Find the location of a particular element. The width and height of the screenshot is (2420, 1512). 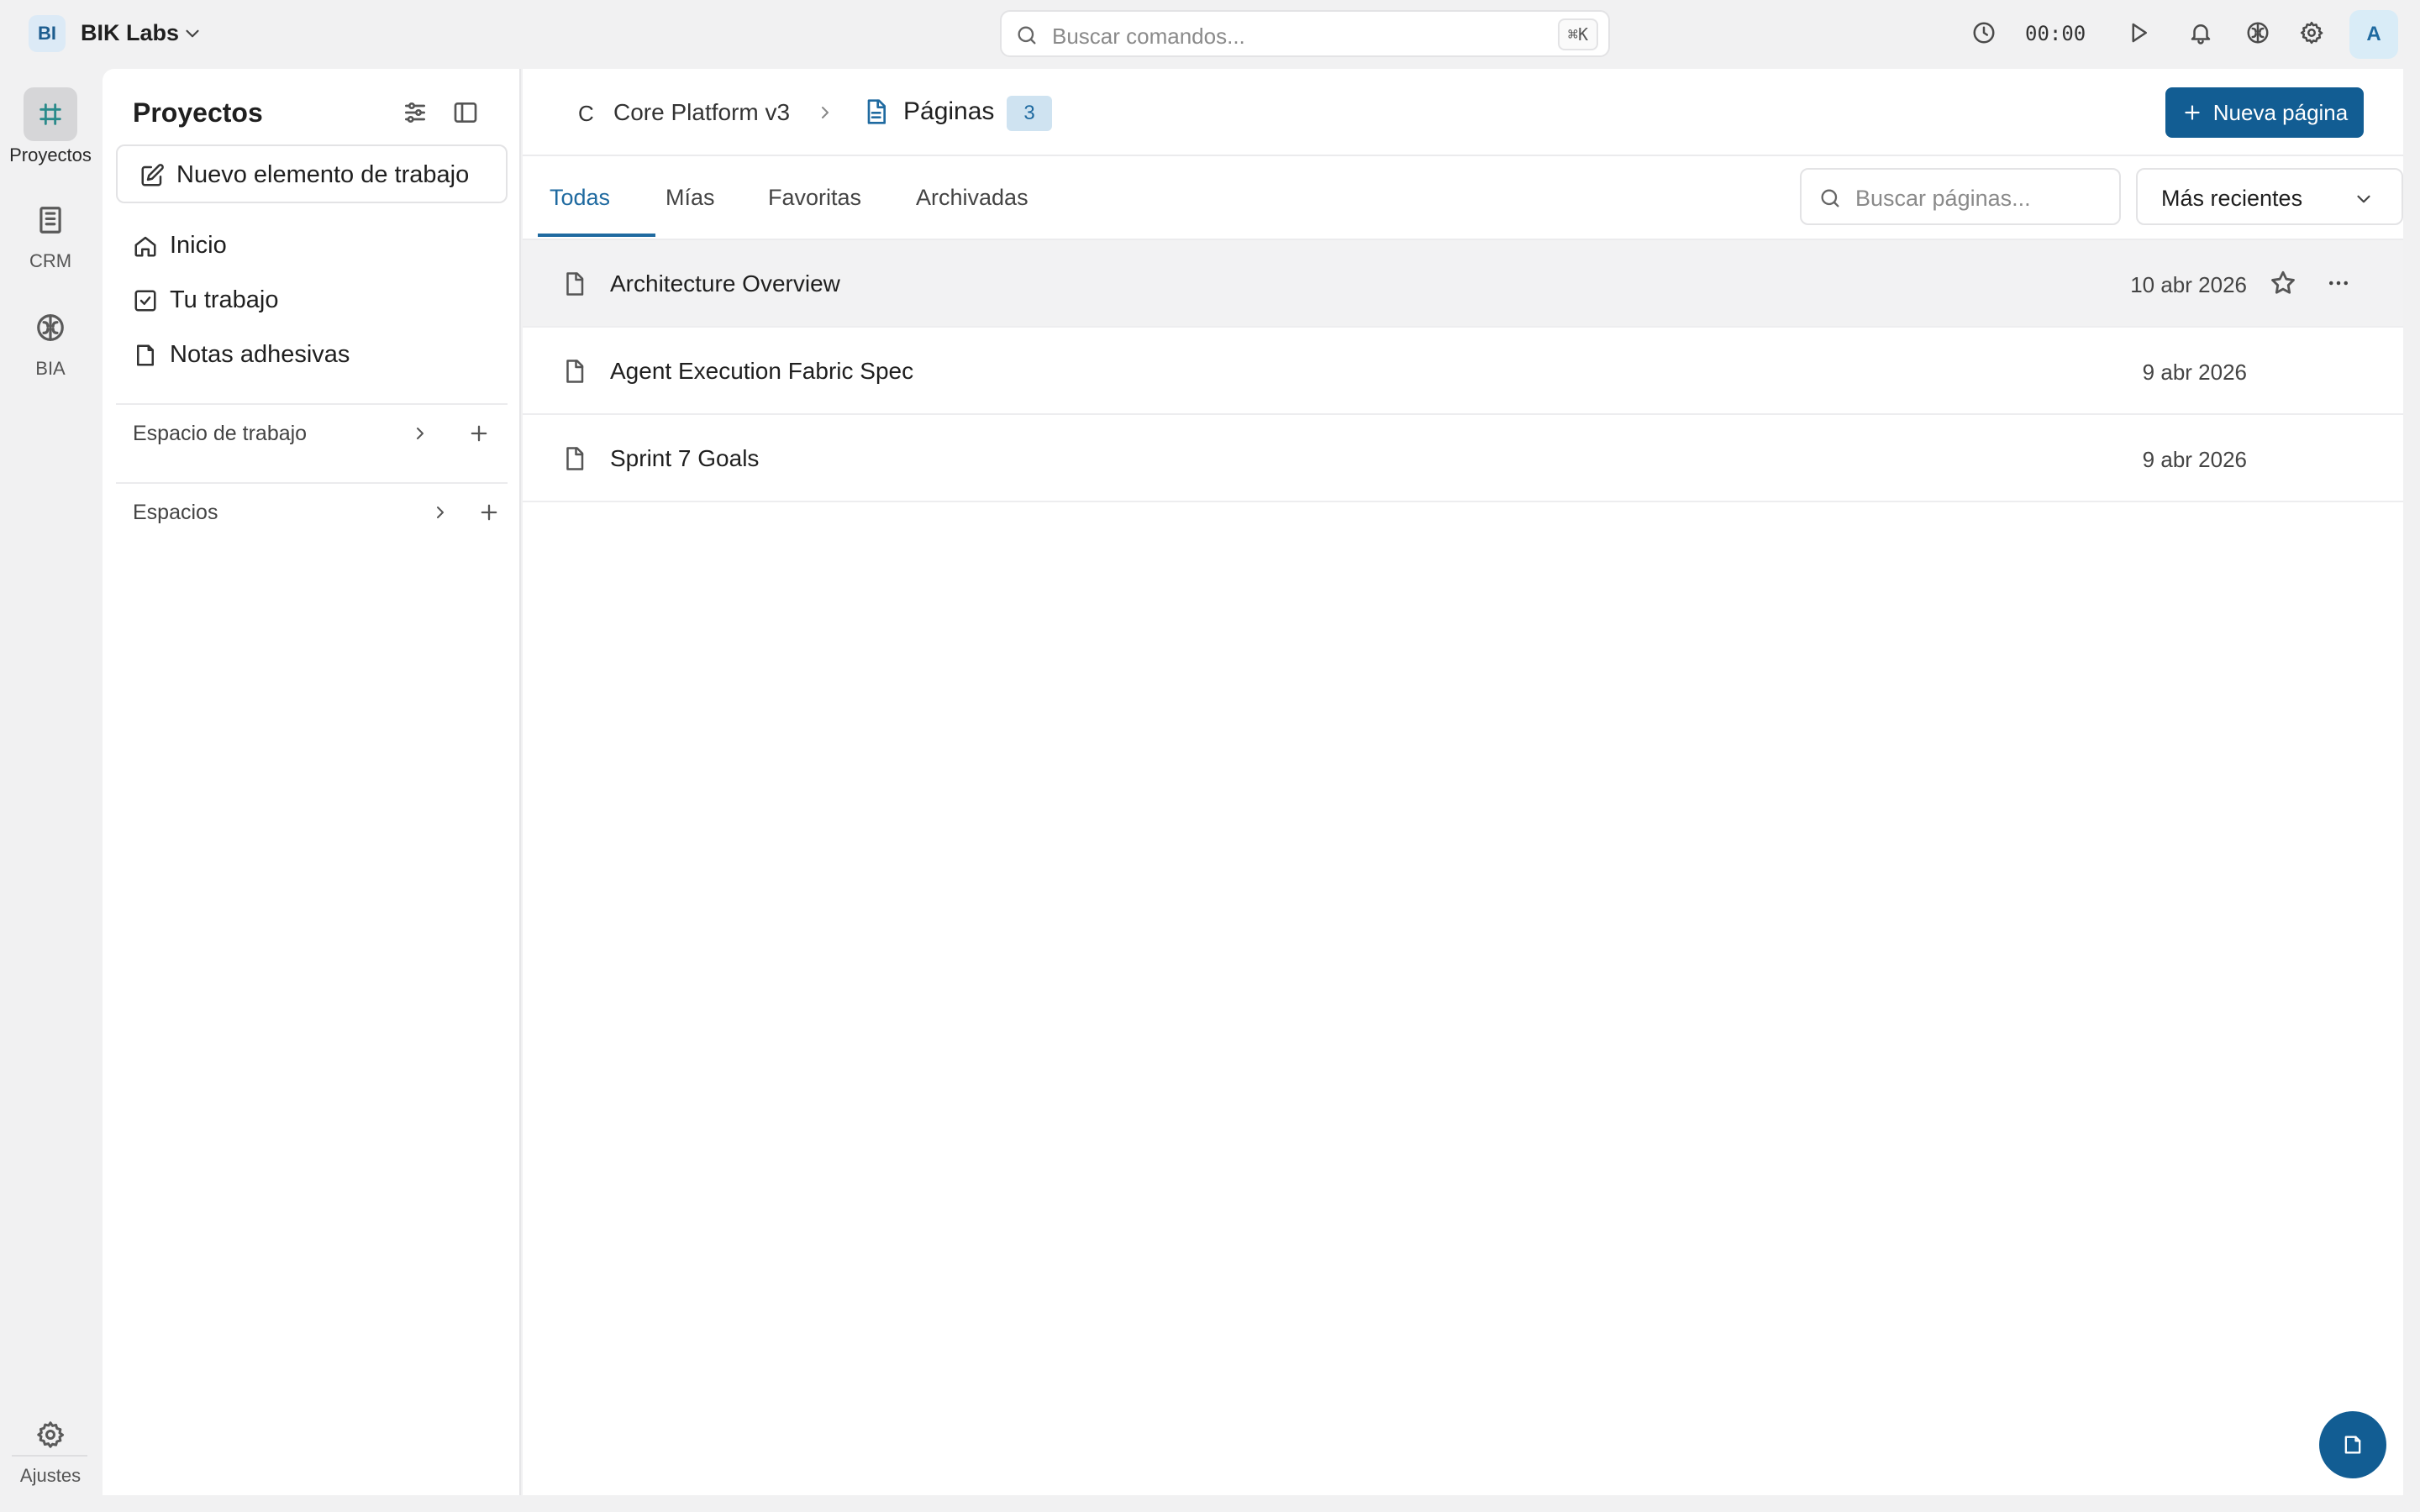

sort-select: Más recientes is located at coordinates (2269, 196).